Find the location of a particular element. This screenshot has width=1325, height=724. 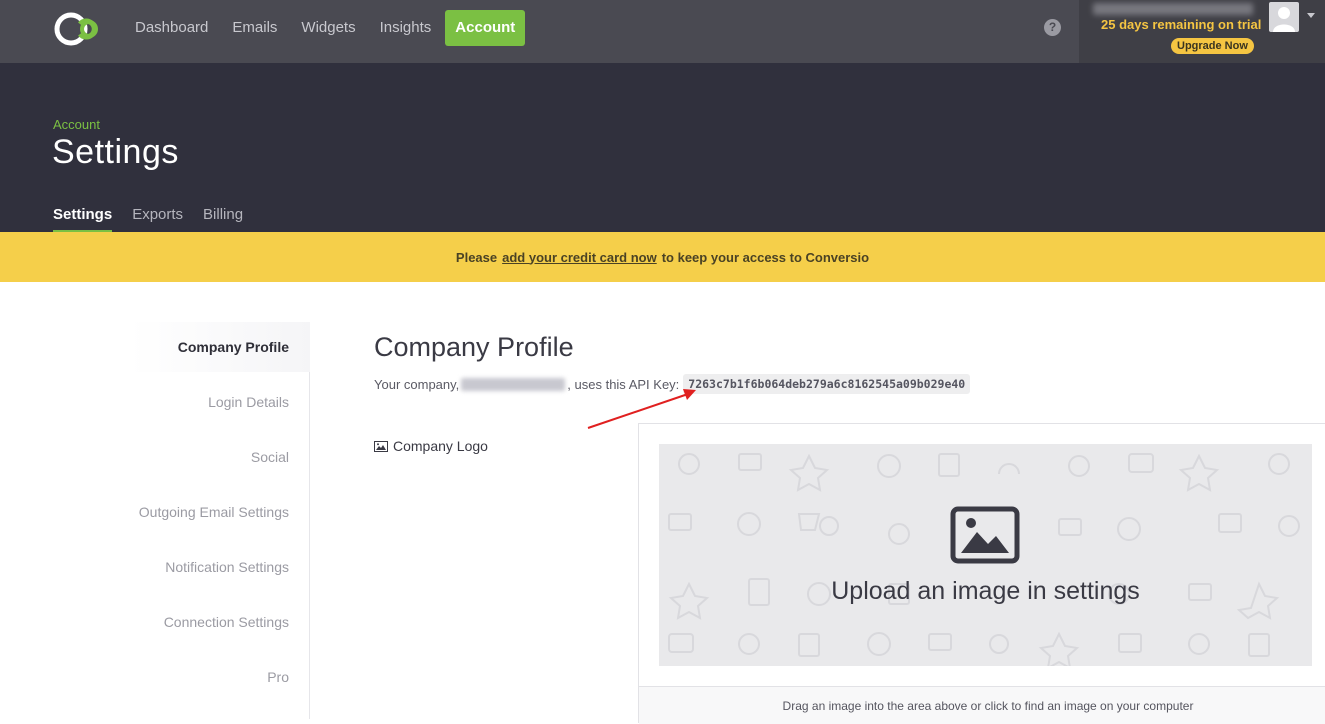

image-upload-icon is located at coordinates (985, 535).